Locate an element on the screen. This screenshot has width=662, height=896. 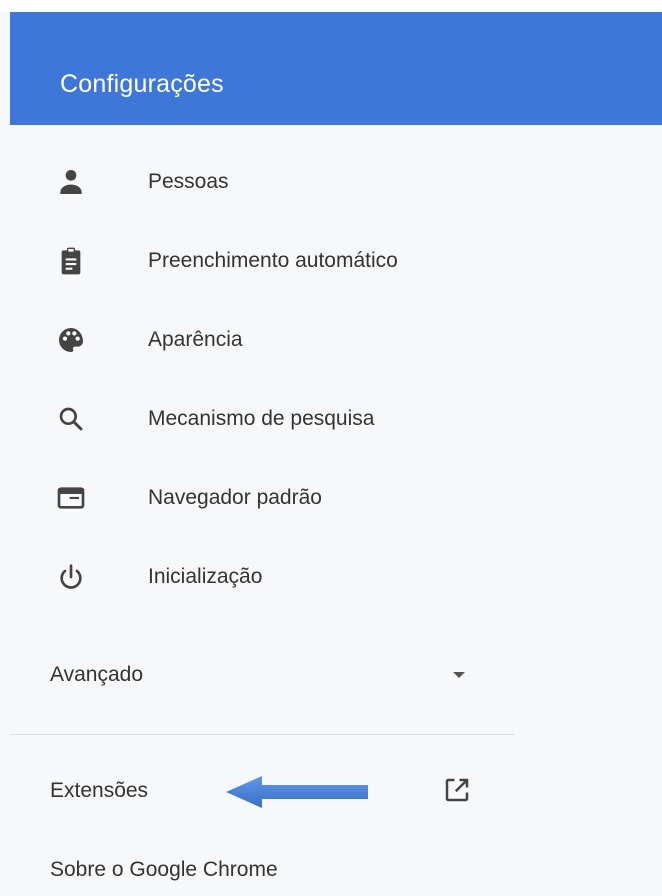
nav-item-label: Navegador padrão is located at coordinates (235, 497).